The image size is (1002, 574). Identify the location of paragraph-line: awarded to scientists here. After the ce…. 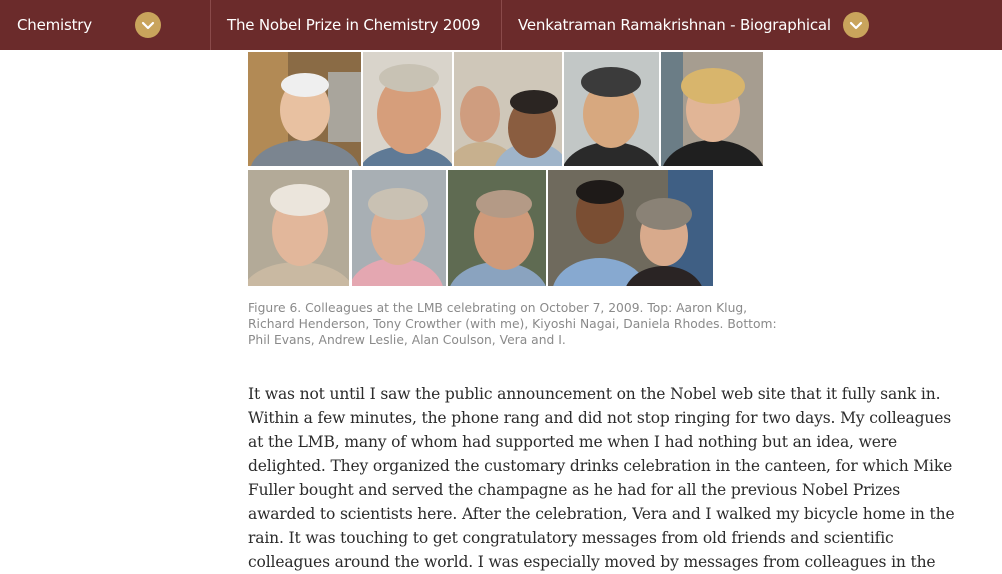
(601, 514).